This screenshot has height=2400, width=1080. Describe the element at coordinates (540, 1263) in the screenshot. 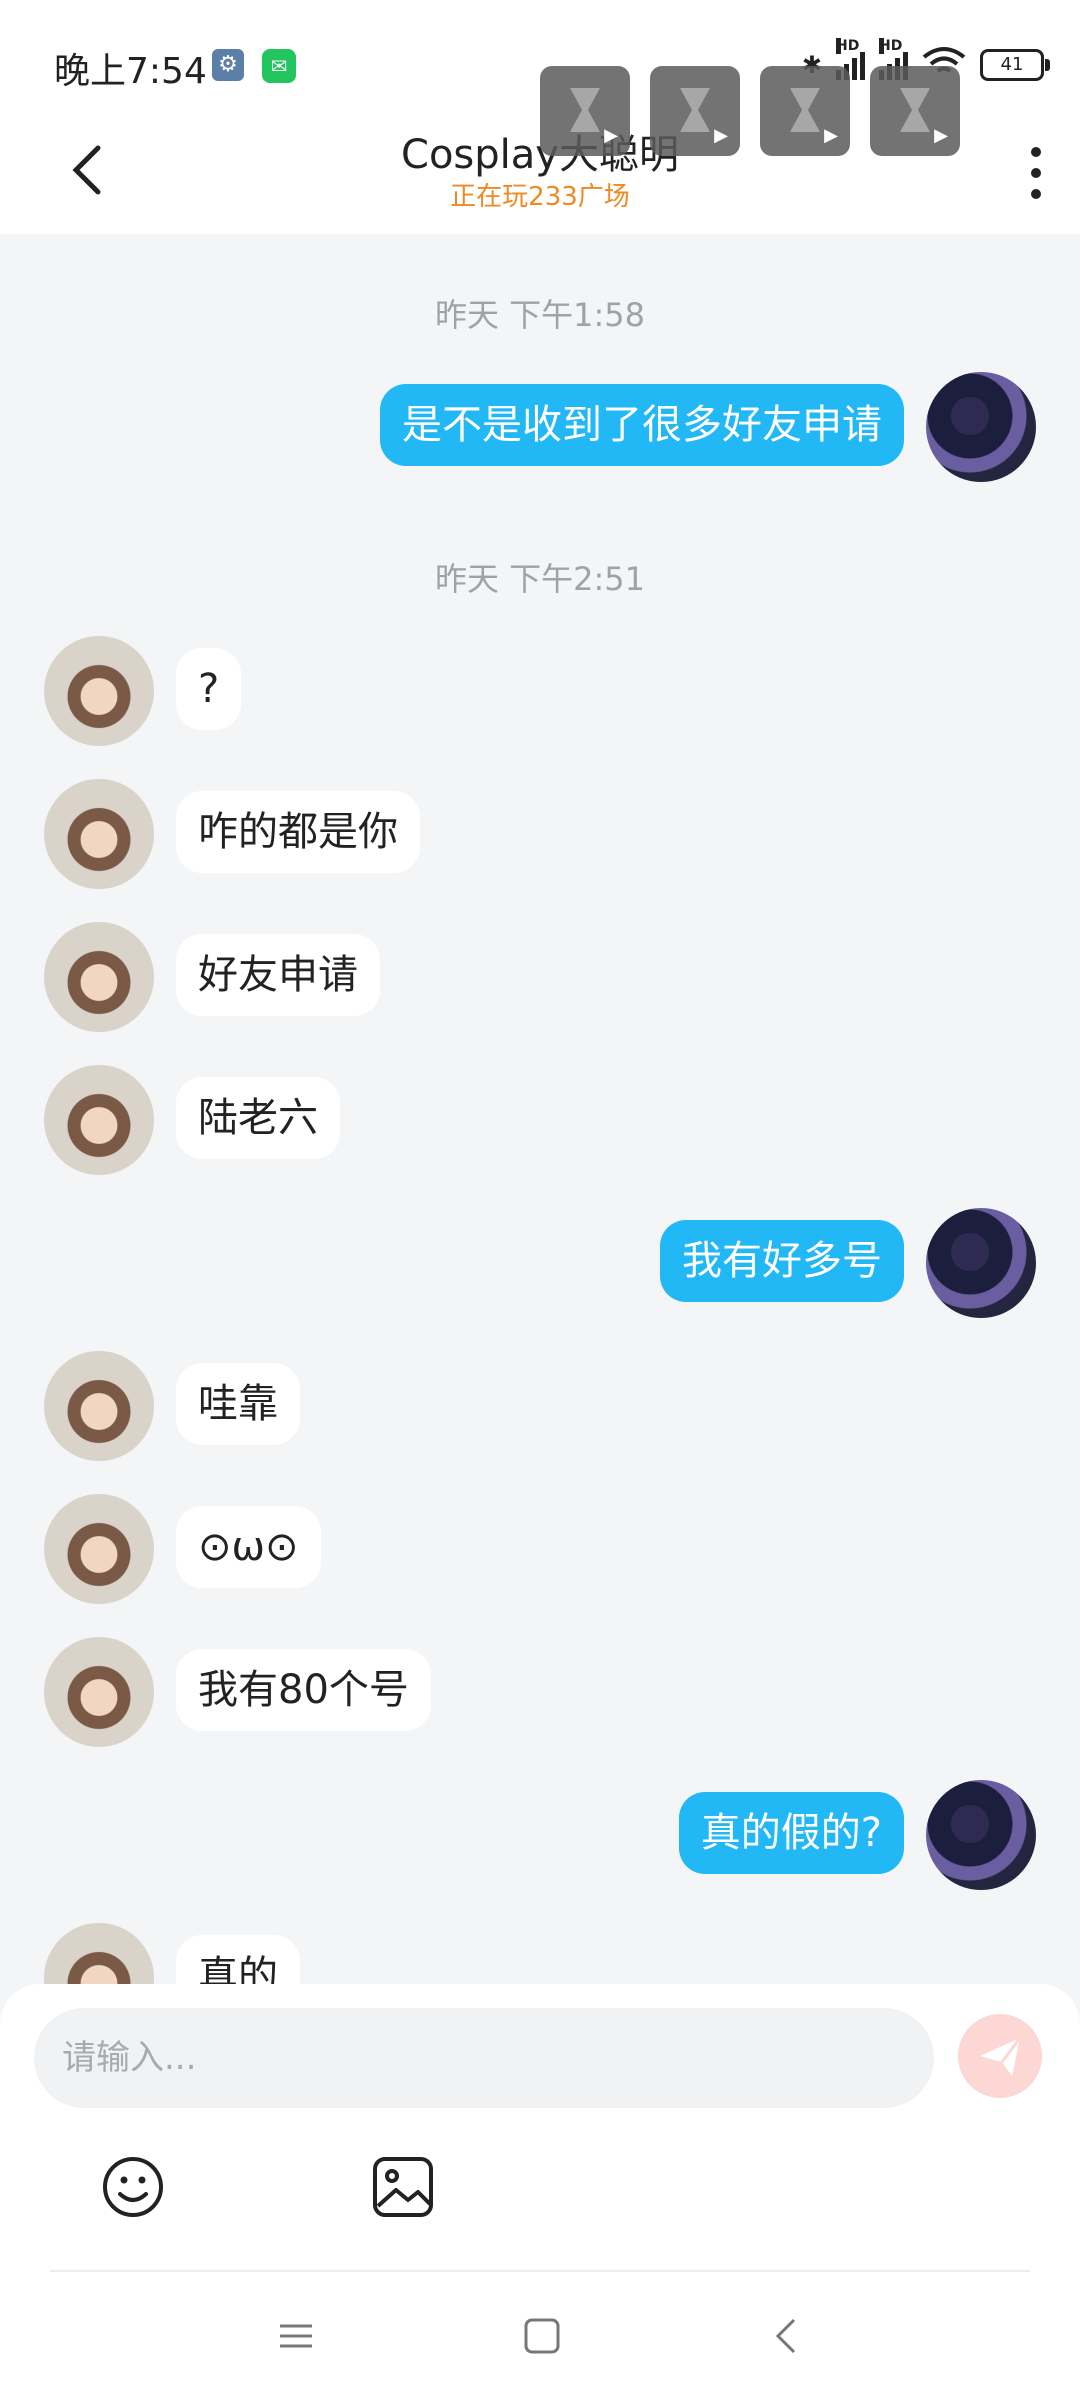

I see `message-row: 我有好多号` at that location.